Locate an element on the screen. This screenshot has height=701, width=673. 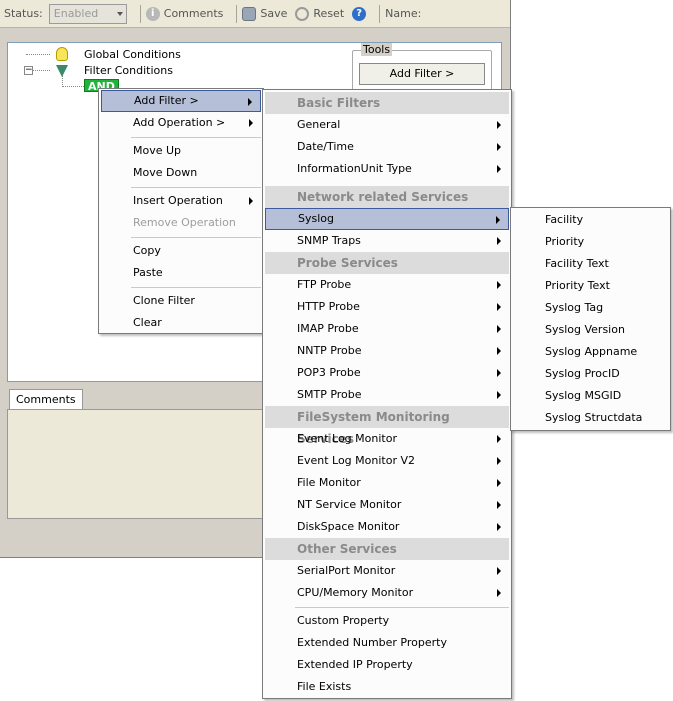
menu-item-label: Event Log Monitor V2 is located at coordinates (356, 460).